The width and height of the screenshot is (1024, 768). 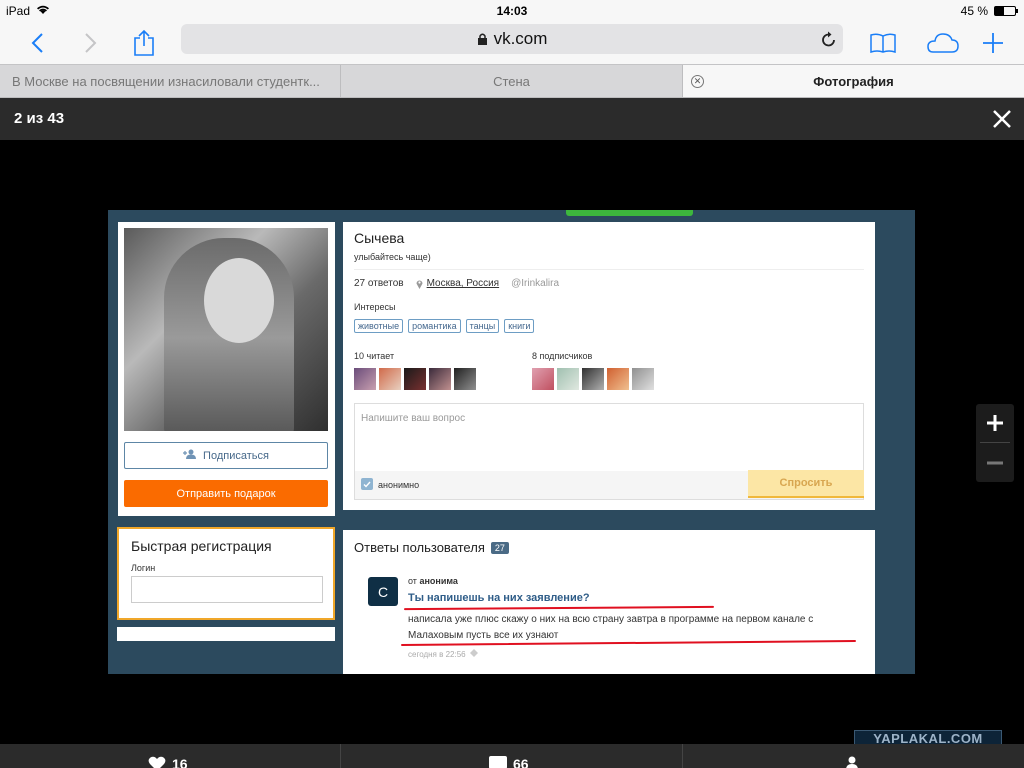 What do you see at coordinates (383, 591) in the screenshot?
I see `anonymous-avatar: С` at bounding box center [383, 591].